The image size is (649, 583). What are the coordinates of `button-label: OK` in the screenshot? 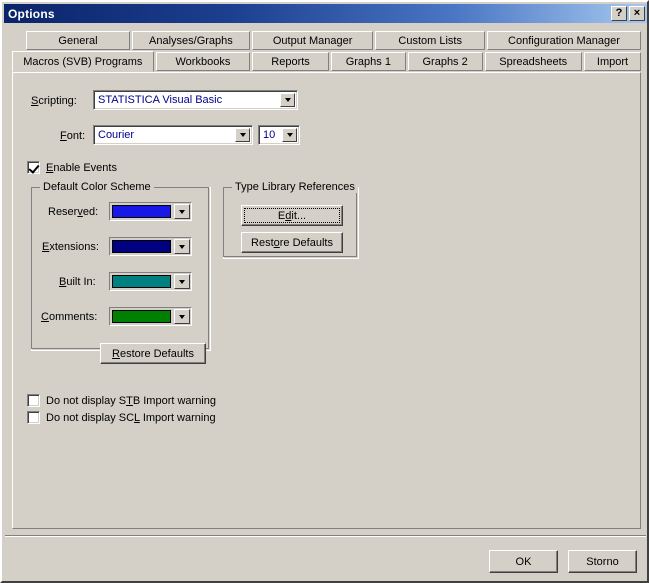 It's located at (523, 561).